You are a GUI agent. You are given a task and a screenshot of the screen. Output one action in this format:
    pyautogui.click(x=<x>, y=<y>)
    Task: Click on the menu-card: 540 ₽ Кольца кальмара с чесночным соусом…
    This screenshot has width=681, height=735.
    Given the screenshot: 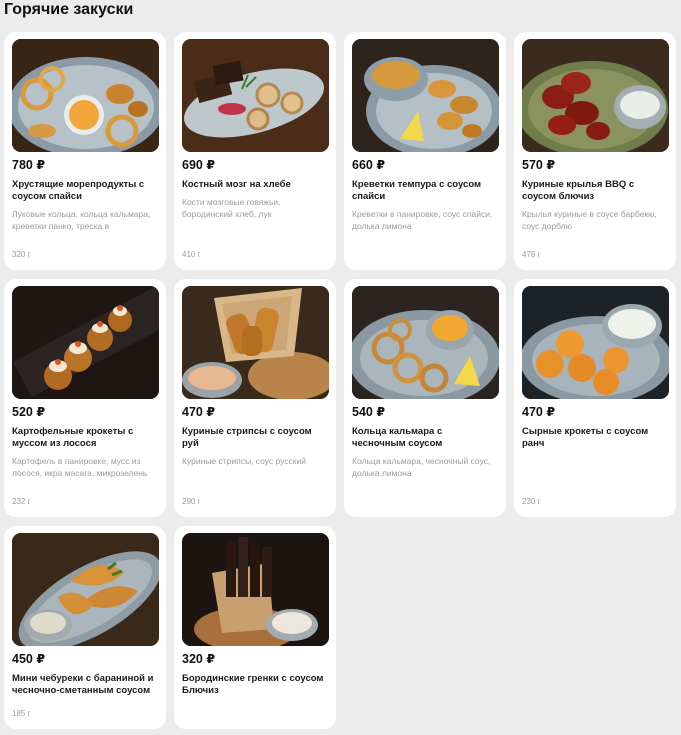 What is the action you would take?
    pyautogui.click(x=425, y=398)
    